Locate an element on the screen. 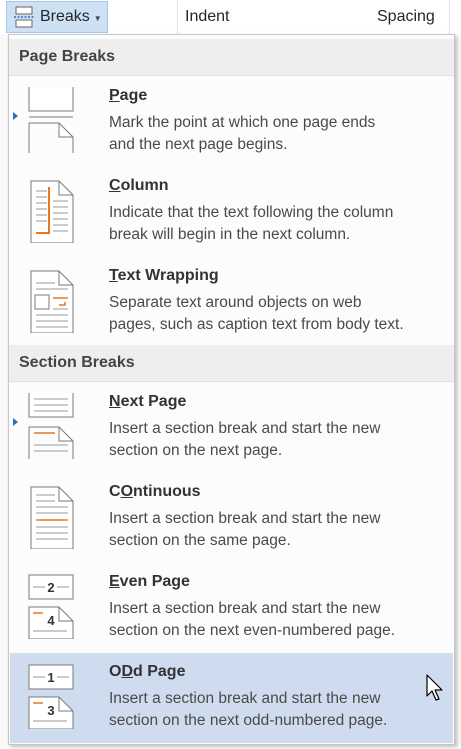 This screenshot has width=461, height=749. svg-text: 4 is located at coordinates (51, 620).